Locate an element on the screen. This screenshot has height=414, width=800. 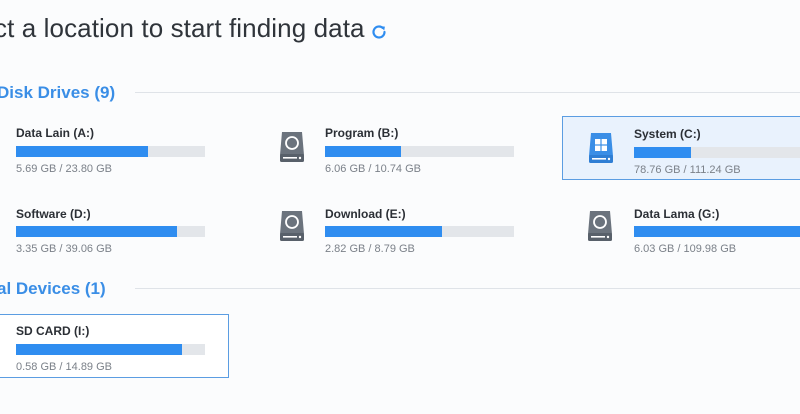
drive-size: 2.82 GB / 8.79 GB is located at coordinates (370, 249).